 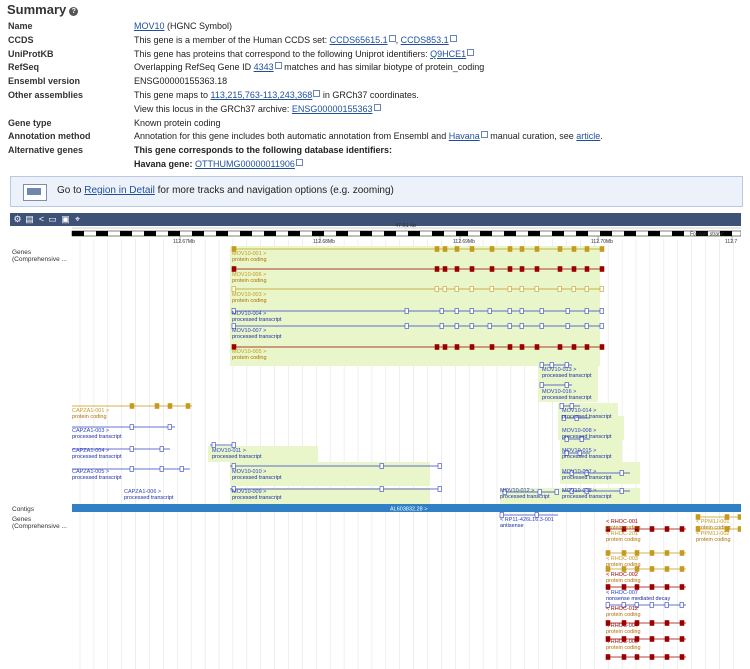 I want to click on reverse-transcript-biotype: protein coding, so click(x=623, y=540).